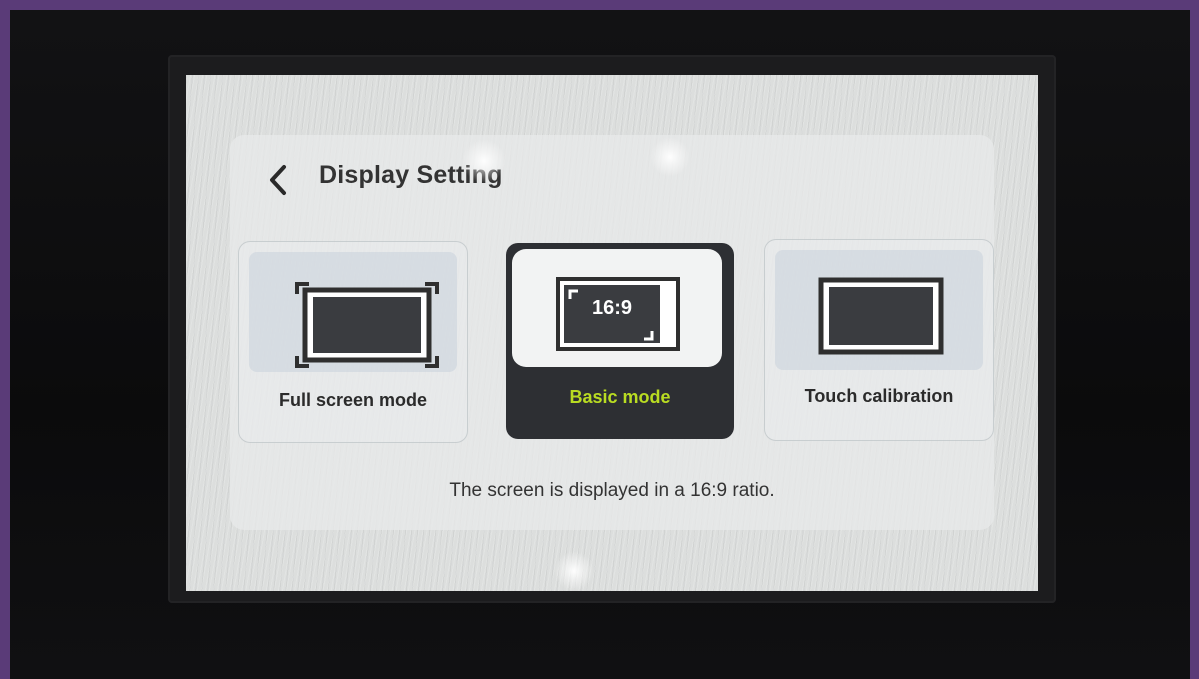 The width and height of the screenshot is (1199, 679). I want to click on back-button, so click(279, 180).